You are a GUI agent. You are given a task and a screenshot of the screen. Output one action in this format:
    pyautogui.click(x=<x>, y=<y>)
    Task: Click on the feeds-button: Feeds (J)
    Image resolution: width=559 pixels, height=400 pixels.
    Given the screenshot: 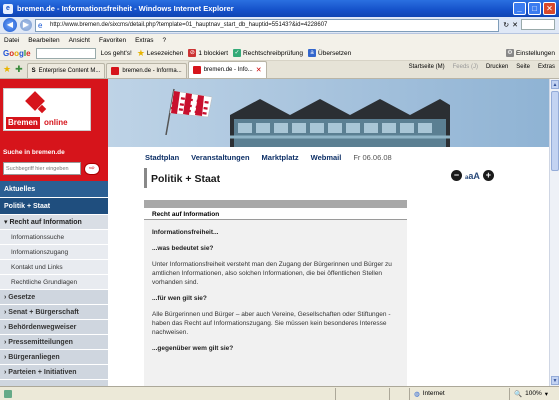 What is the action you would take?
    pyautogui.click(x=465, y=67)
    